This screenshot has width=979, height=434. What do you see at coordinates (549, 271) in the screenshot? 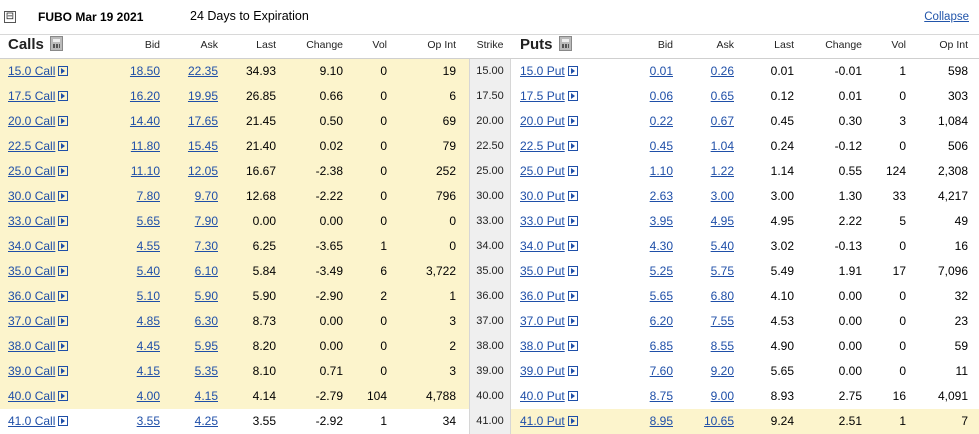
I see `put-contract-link: 35.0 Put` at bounding box center [549, 271].